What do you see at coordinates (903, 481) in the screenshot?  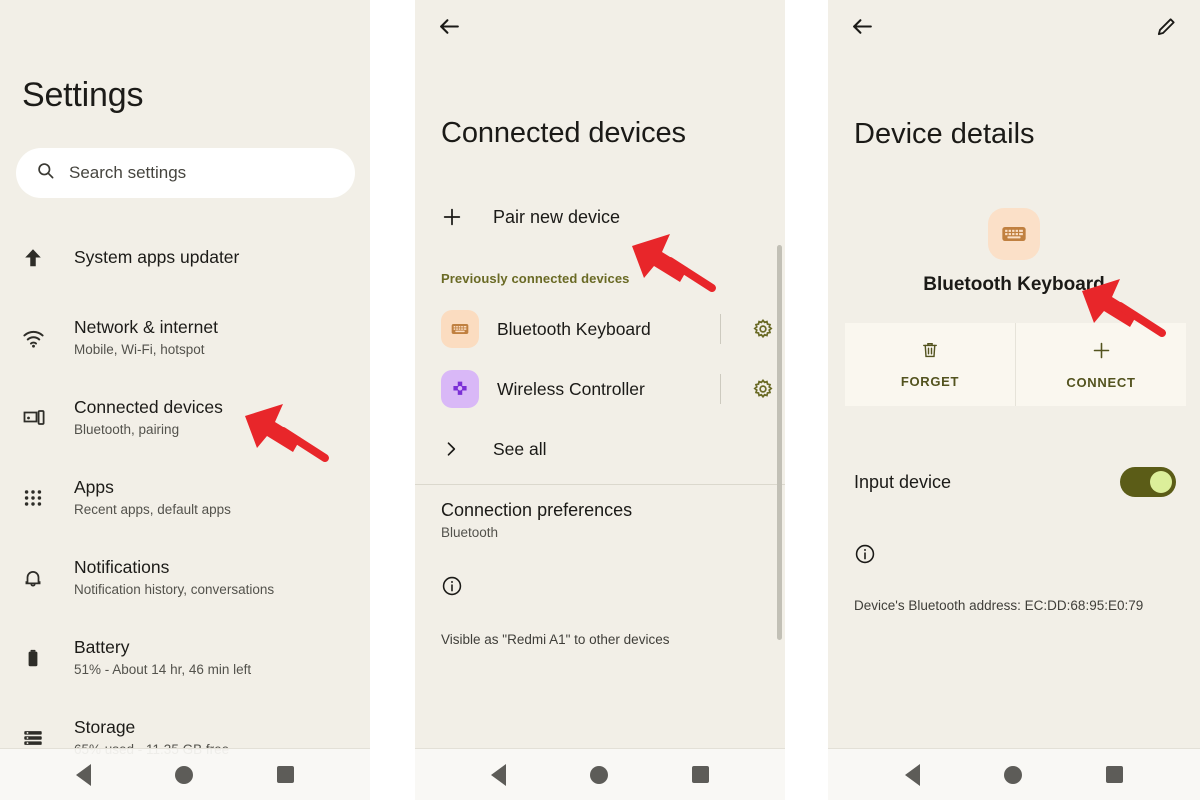 I see `input-device-label: Input device` at bounding box center [903, 481].